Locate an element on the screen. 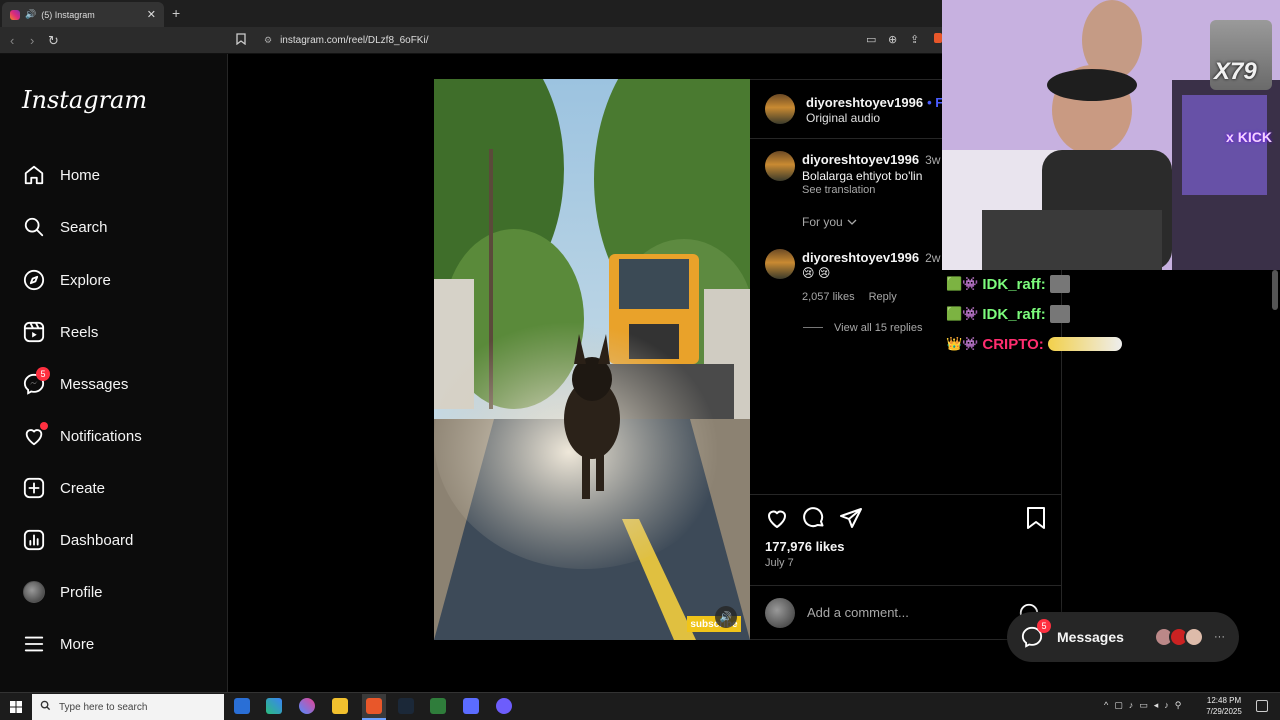  reels-icon is located at coordinates (34, 332).